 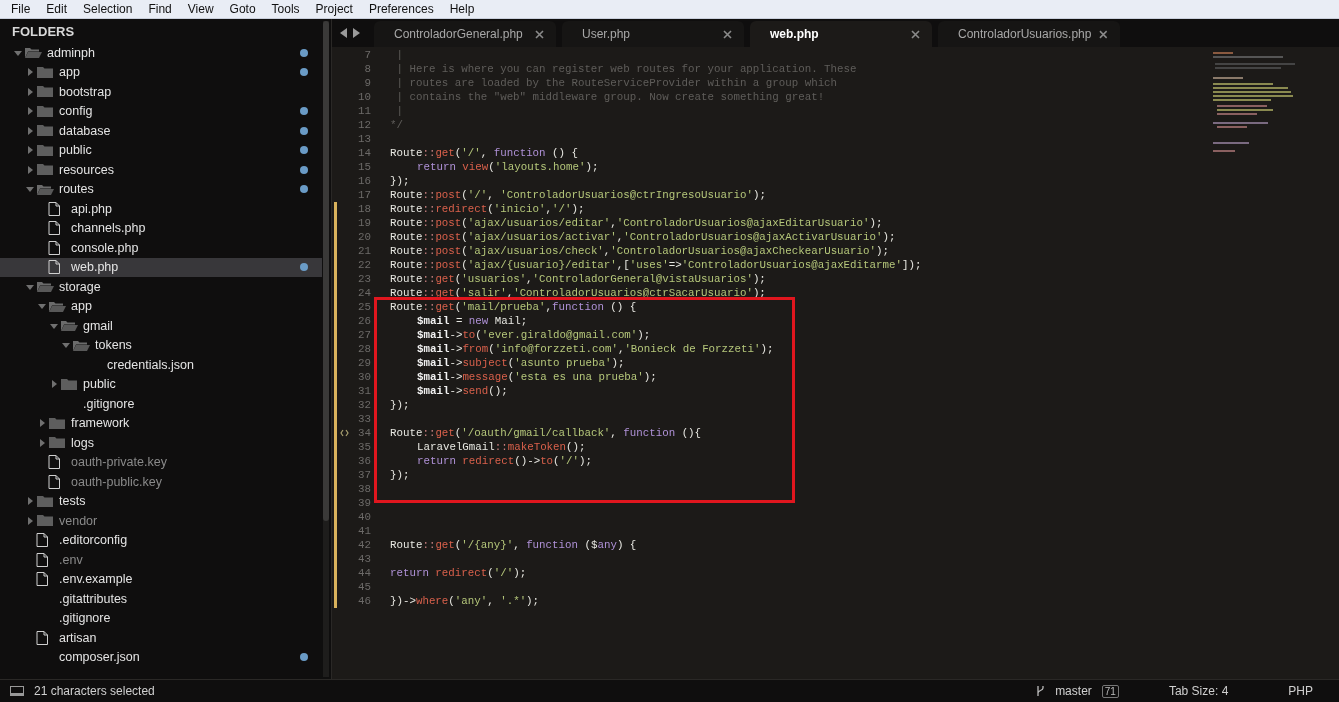 What do you see at coordinates (71, 559) in the screenshot?
I see `item-name: .env` at bounding box center [71, 559].